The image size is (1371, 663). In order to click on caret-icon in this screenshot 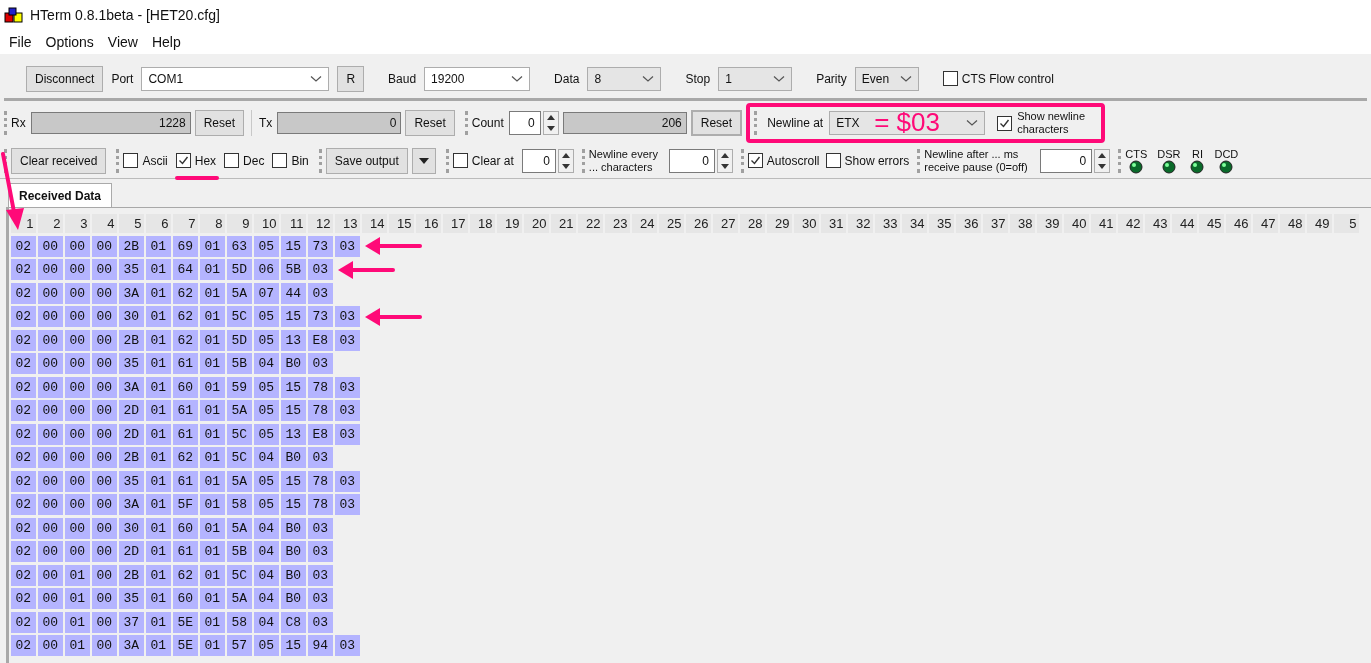, I will do `click(423, 160)`.